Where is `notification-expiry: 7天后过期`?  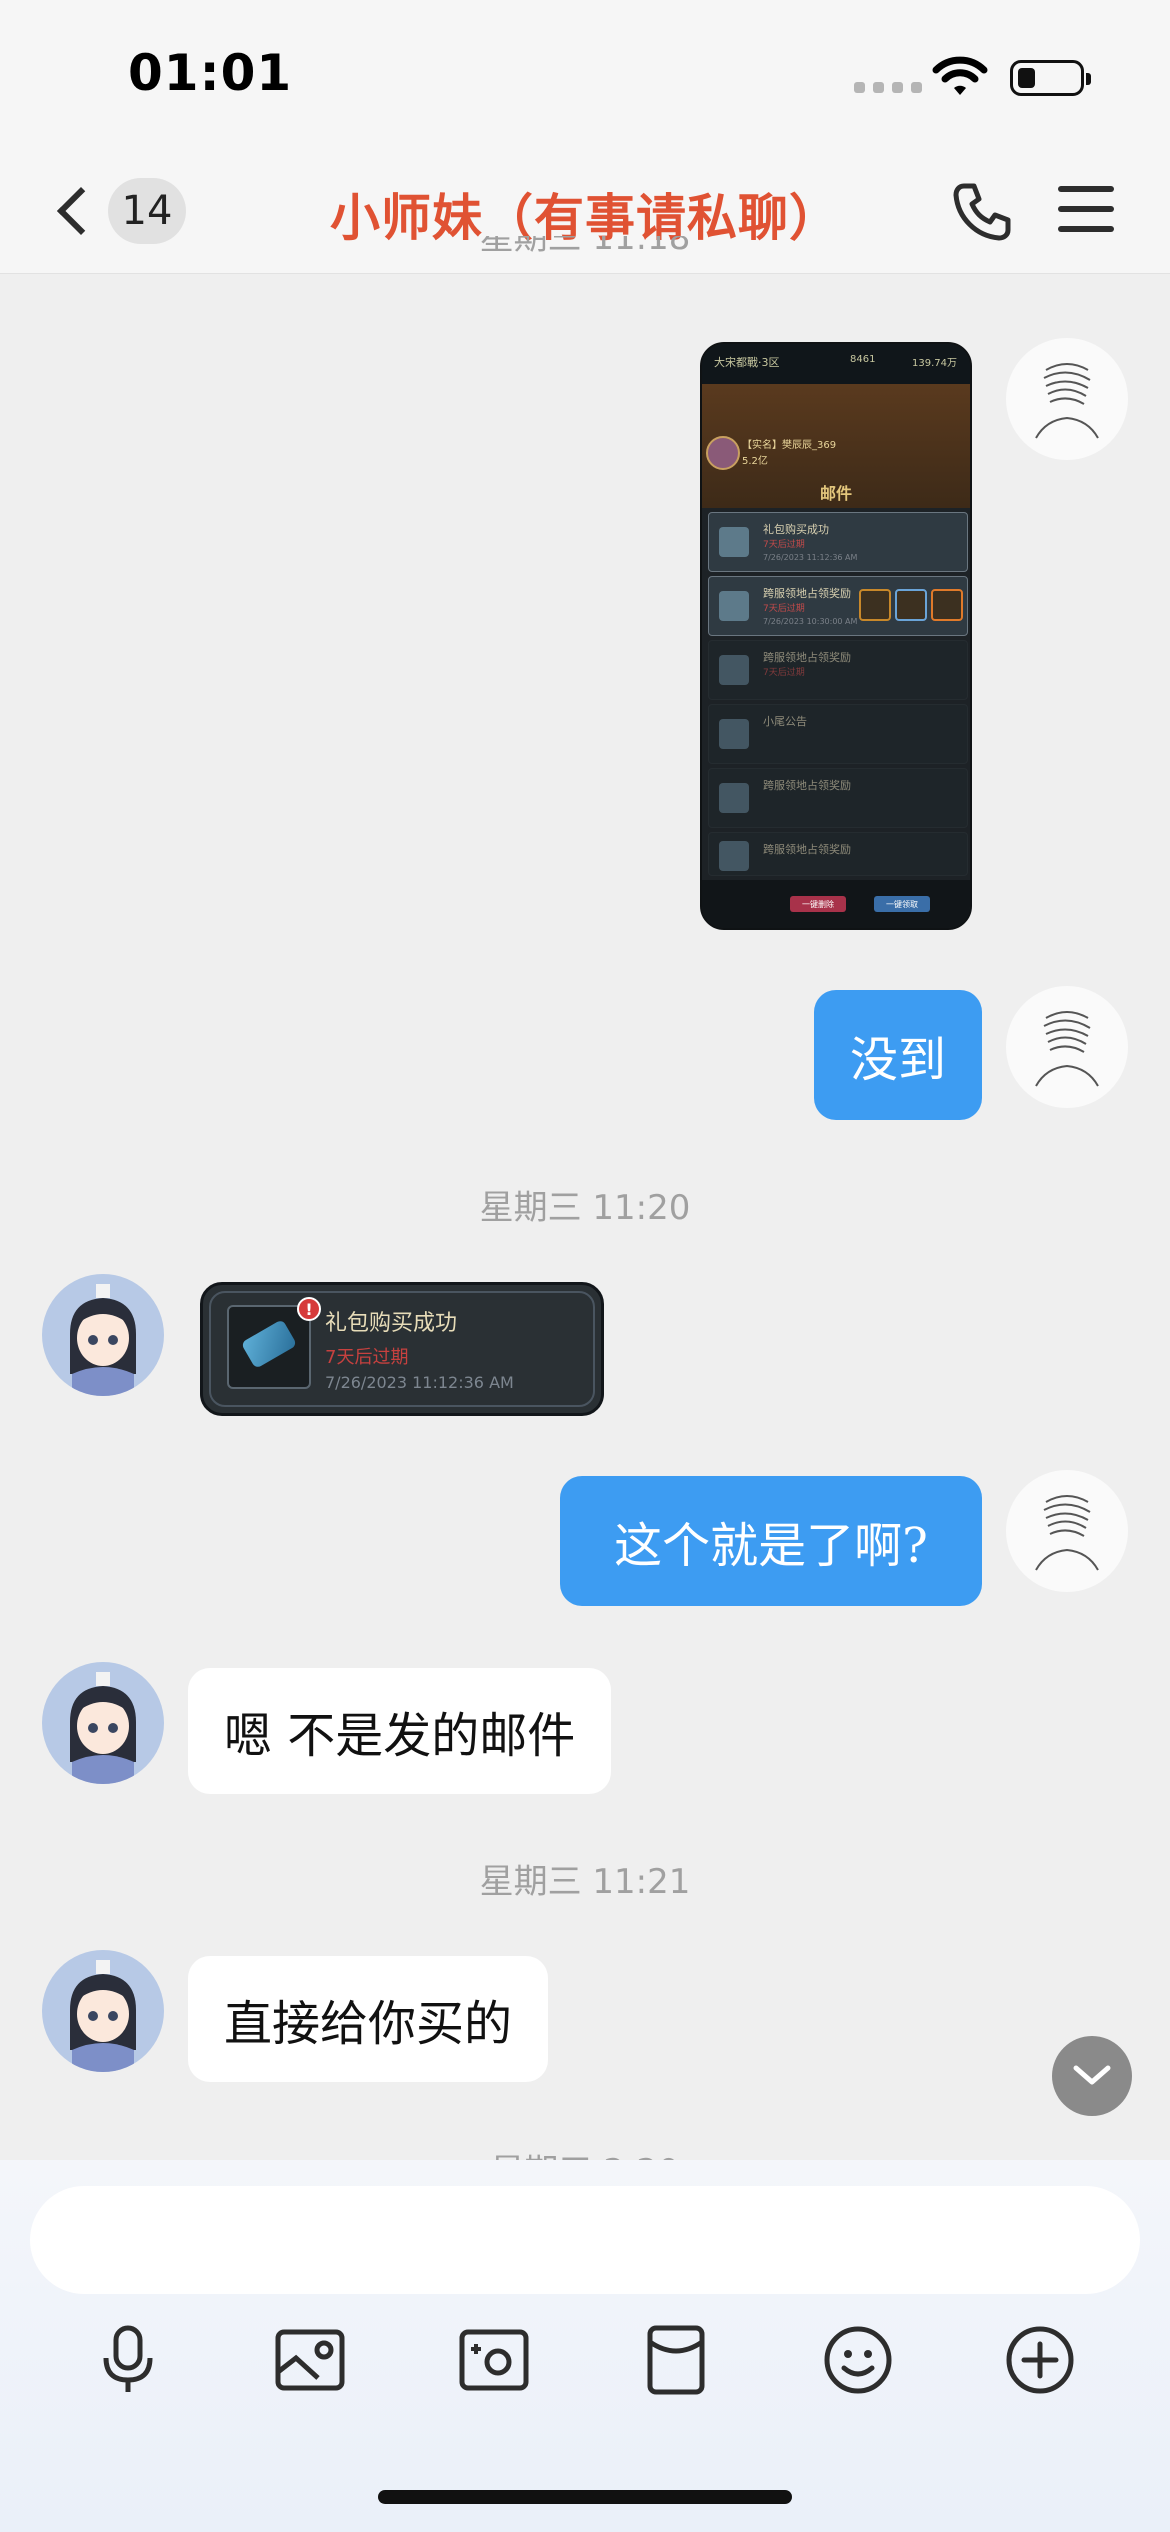
notification-expiry: 7天后过期 is located at coordinates (367, 1357).